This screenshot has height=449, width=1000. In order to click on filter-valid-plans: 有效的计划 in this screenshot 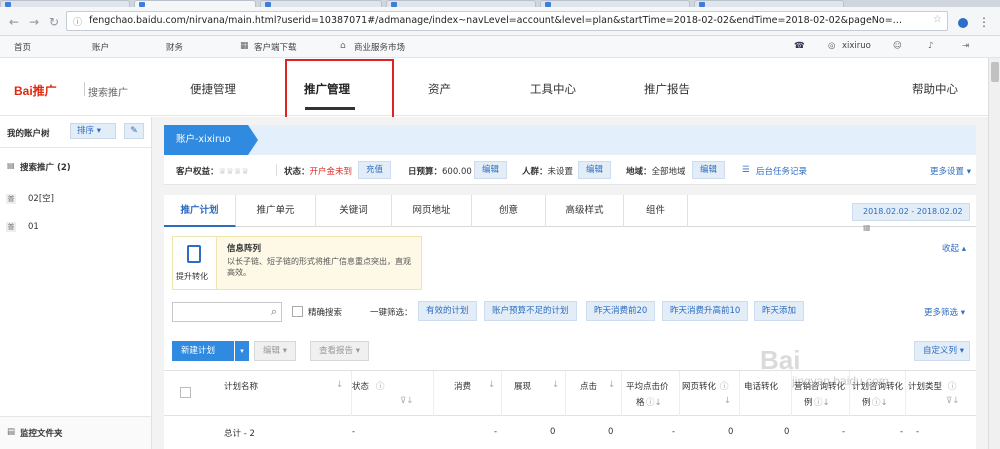, I will do `click(447, 311)`.